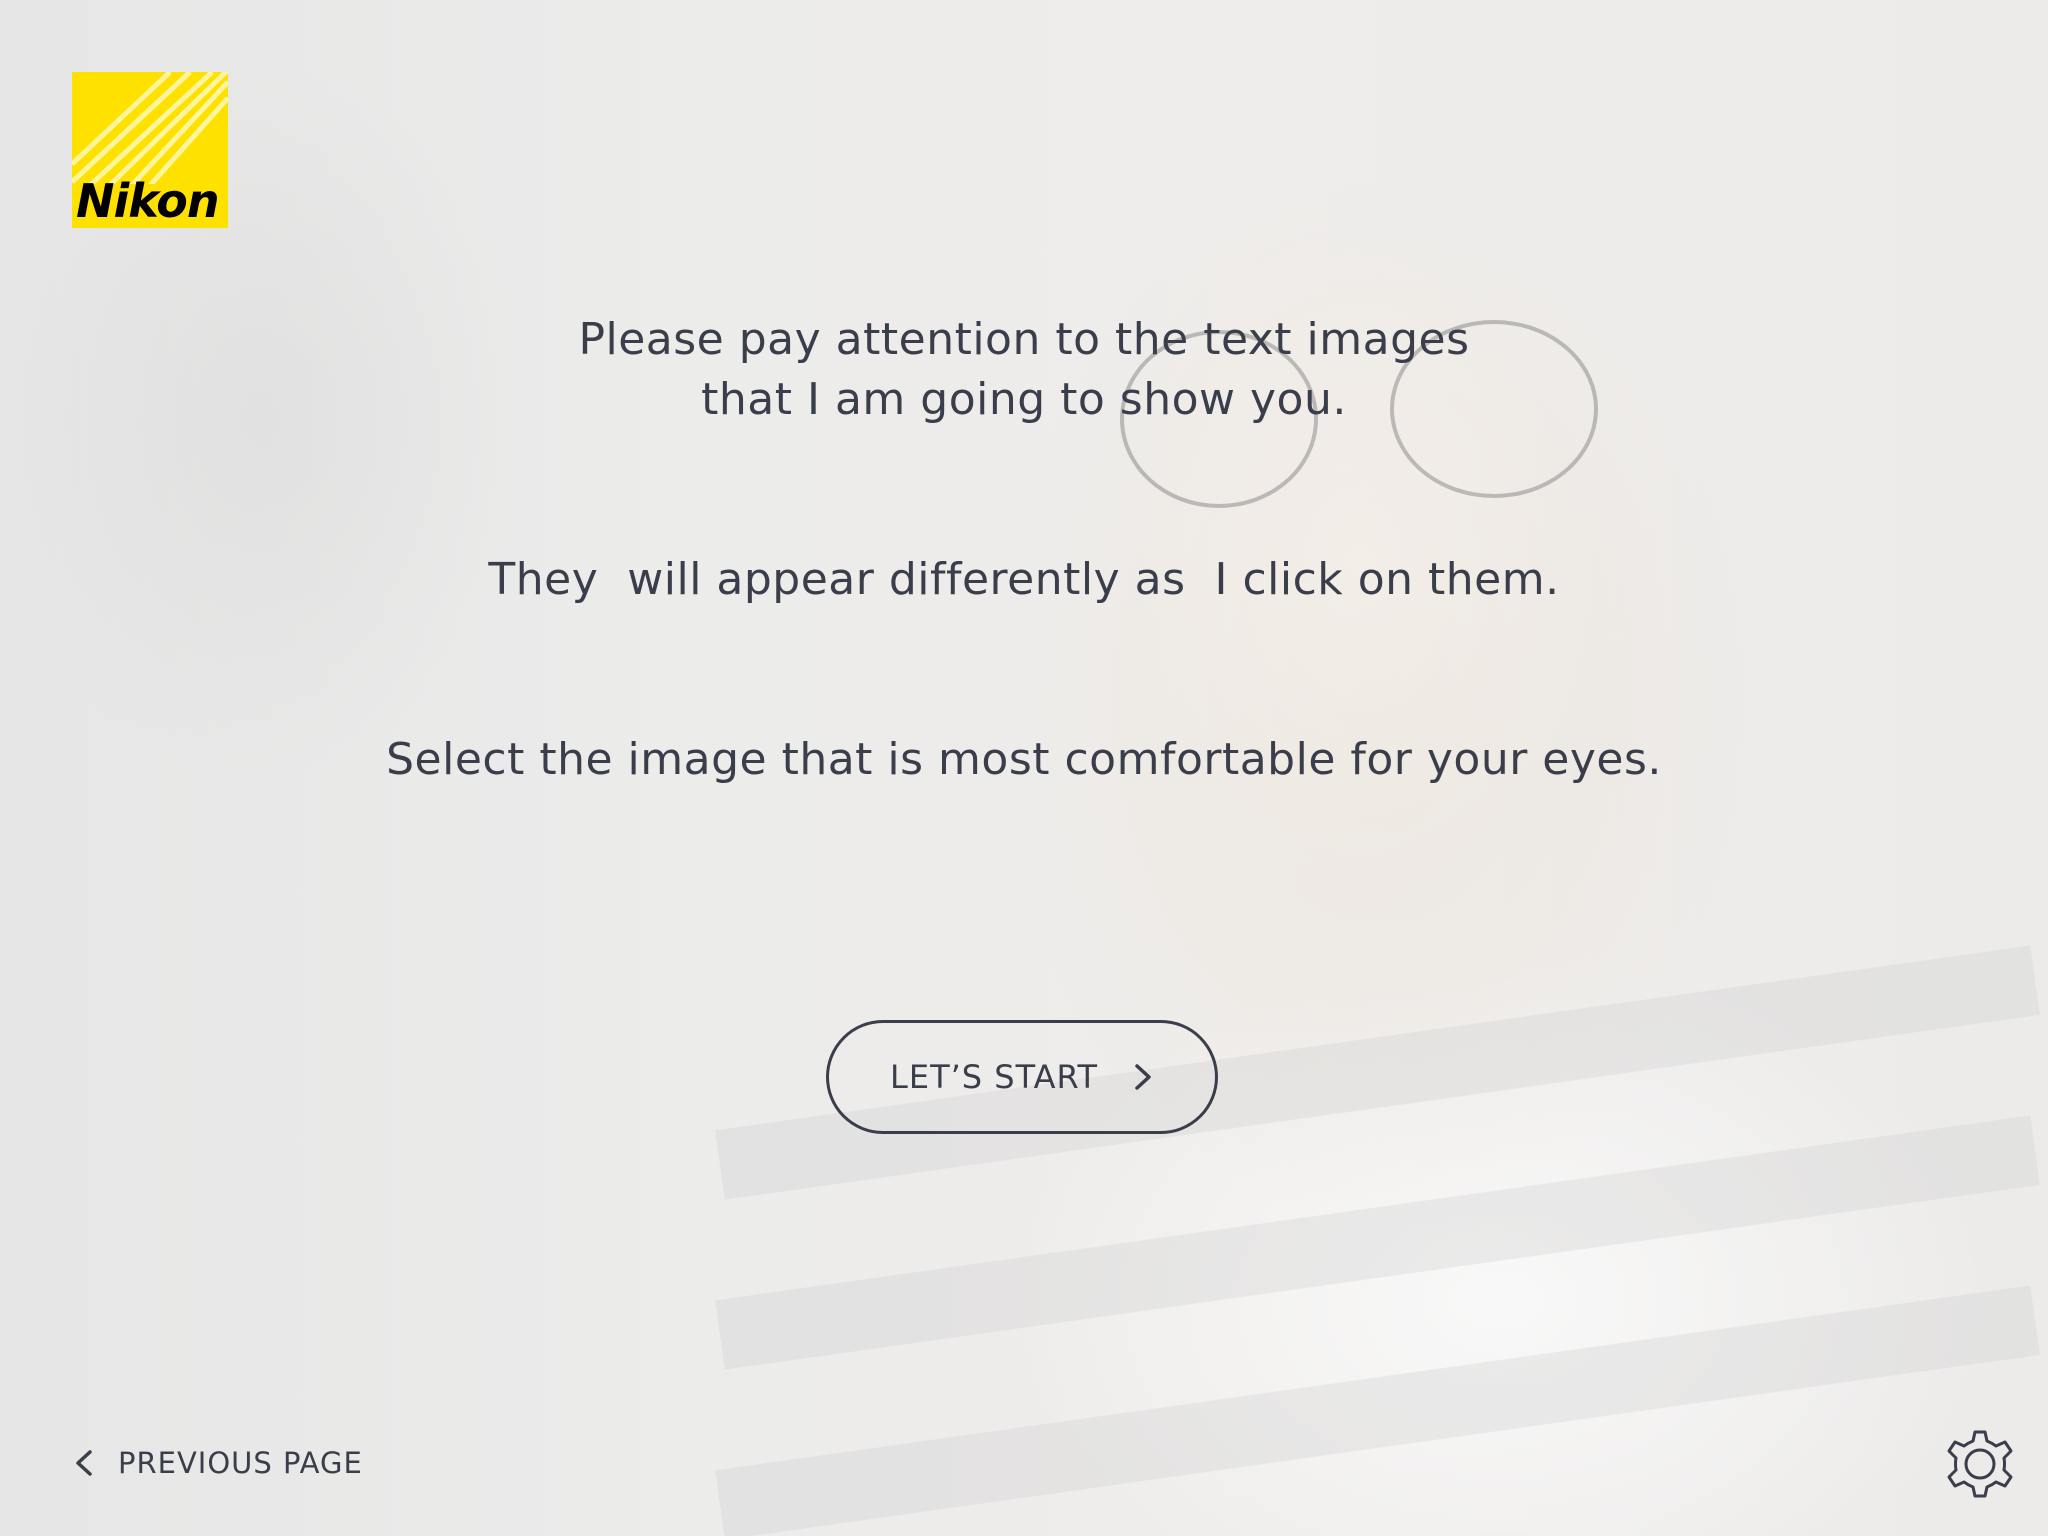 The image size is (2048, 1536). I want to click on gear-icon, so click(1980, 1464).